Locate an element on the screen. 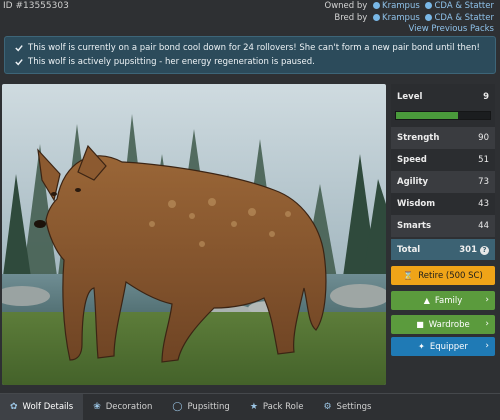 This screenshot has width=500, height=420. shield-icon: ◯ is located at coordinates (177, 407).